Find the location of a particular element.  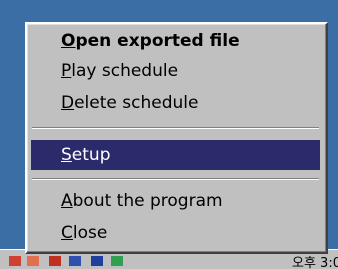

menu-item-play-schedule: Play schedule is located at coordinates (175, 71).